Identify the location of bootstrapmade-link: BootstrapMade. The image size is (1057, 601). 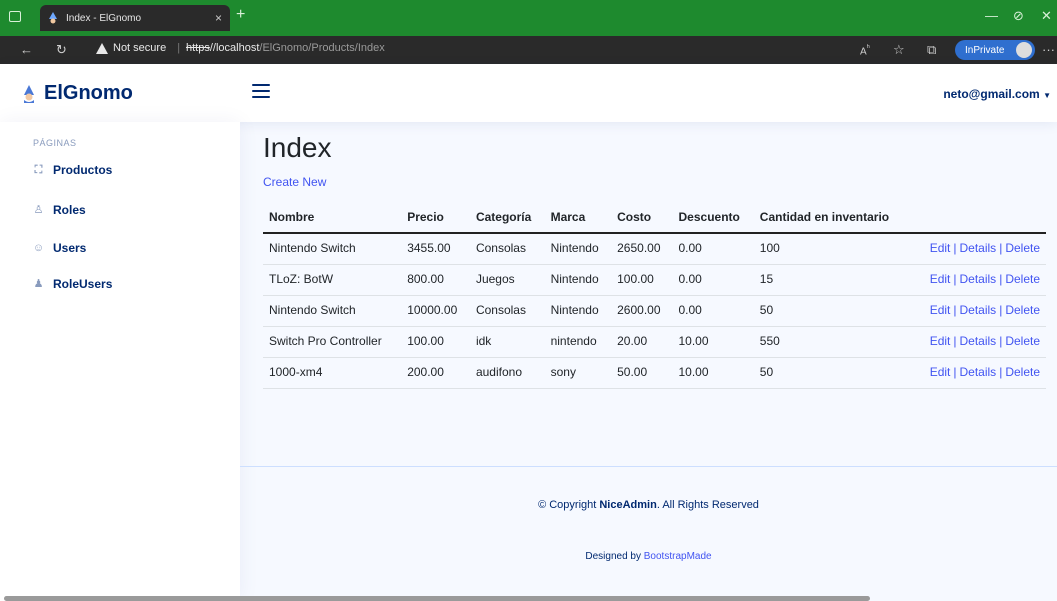
(678, 556).